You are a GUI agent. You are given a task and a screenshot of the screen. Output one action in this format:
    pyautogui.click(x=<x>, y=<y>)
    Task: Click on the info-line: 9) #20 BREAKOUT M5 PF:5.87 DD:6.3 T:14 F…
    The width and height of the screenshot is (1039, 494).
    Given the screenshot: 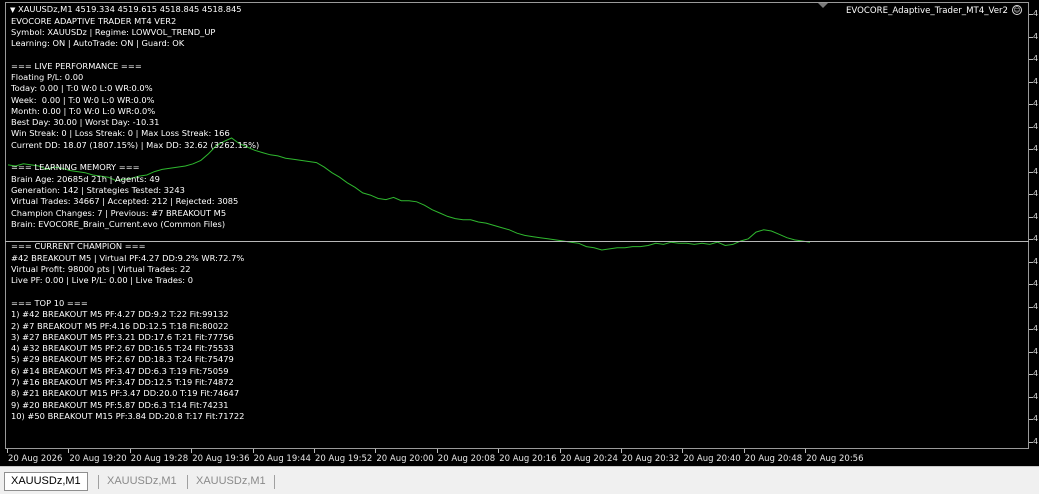 What is the action you would take?
    pyautogui.click(x=120, y=404)
    